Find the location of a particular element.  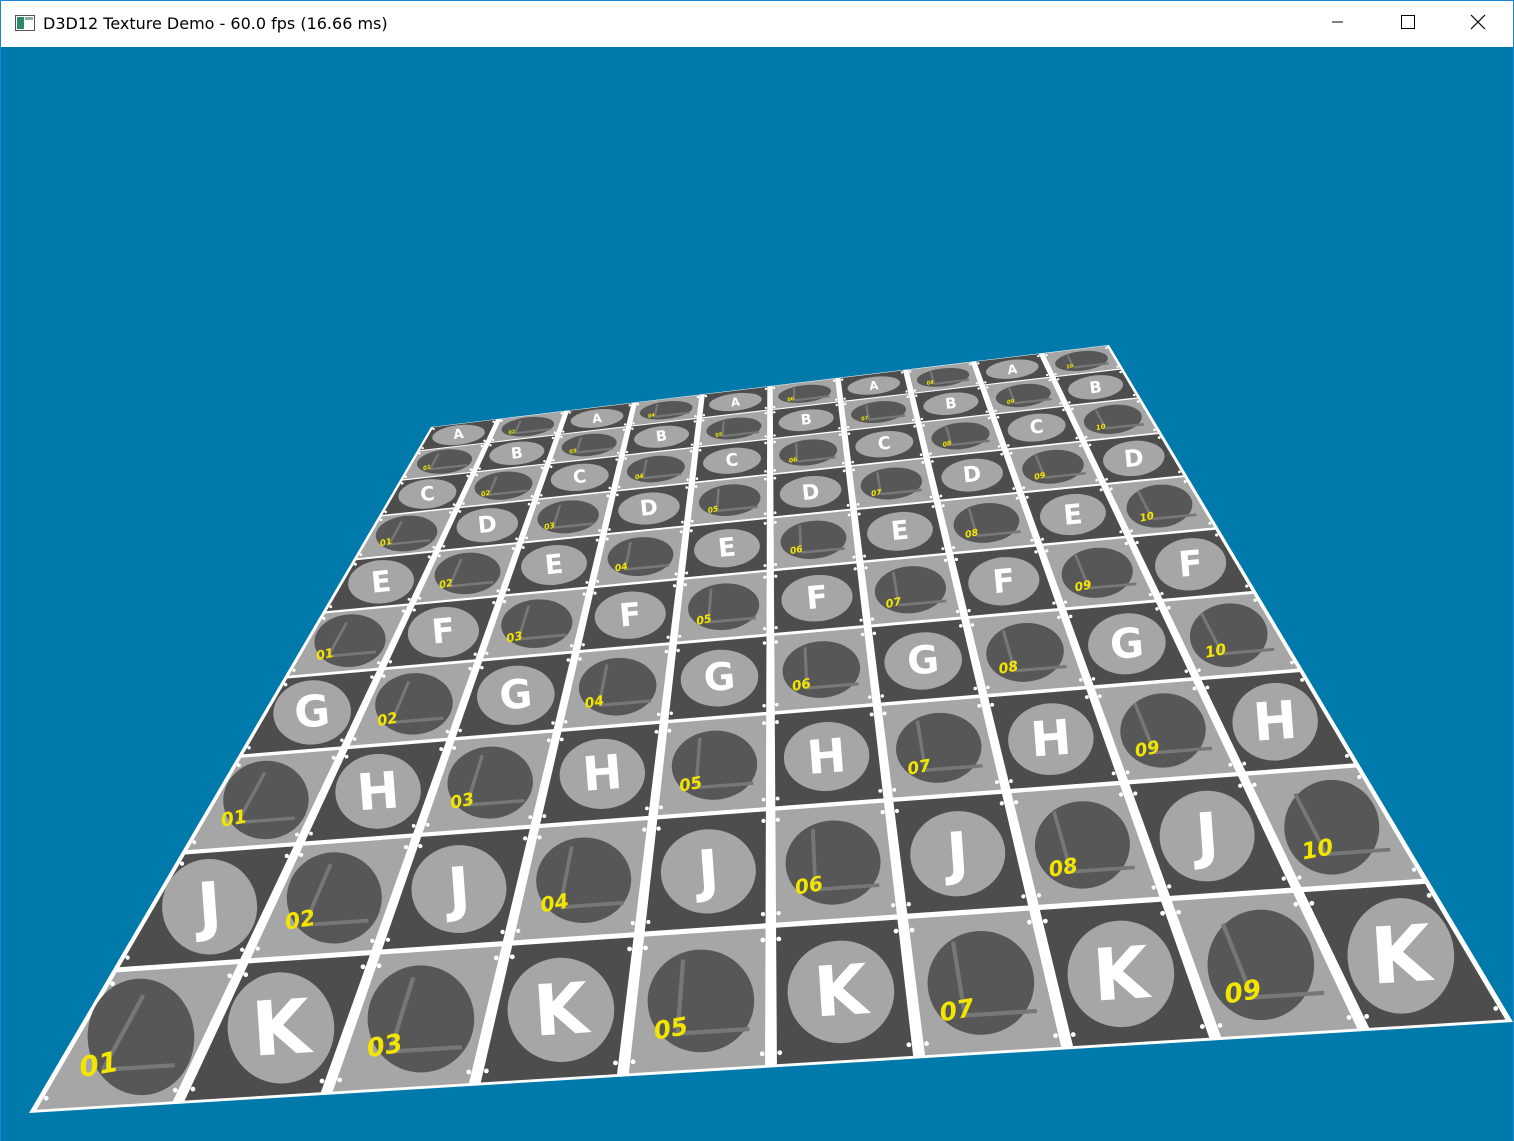

maximize-button is located at coordinates (1408, 24).